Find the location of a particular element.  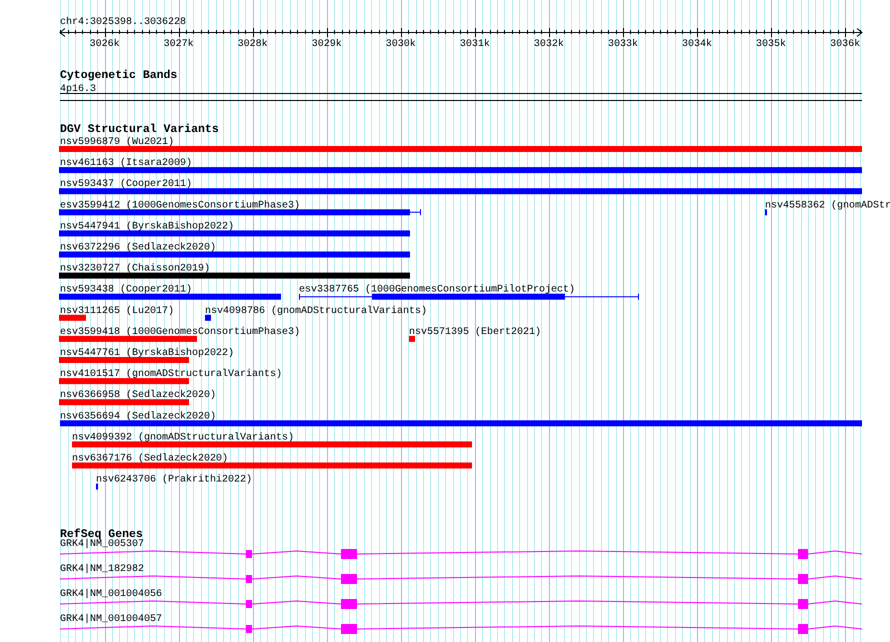

tick-label: 3032k is located at coordinates (549, 44).